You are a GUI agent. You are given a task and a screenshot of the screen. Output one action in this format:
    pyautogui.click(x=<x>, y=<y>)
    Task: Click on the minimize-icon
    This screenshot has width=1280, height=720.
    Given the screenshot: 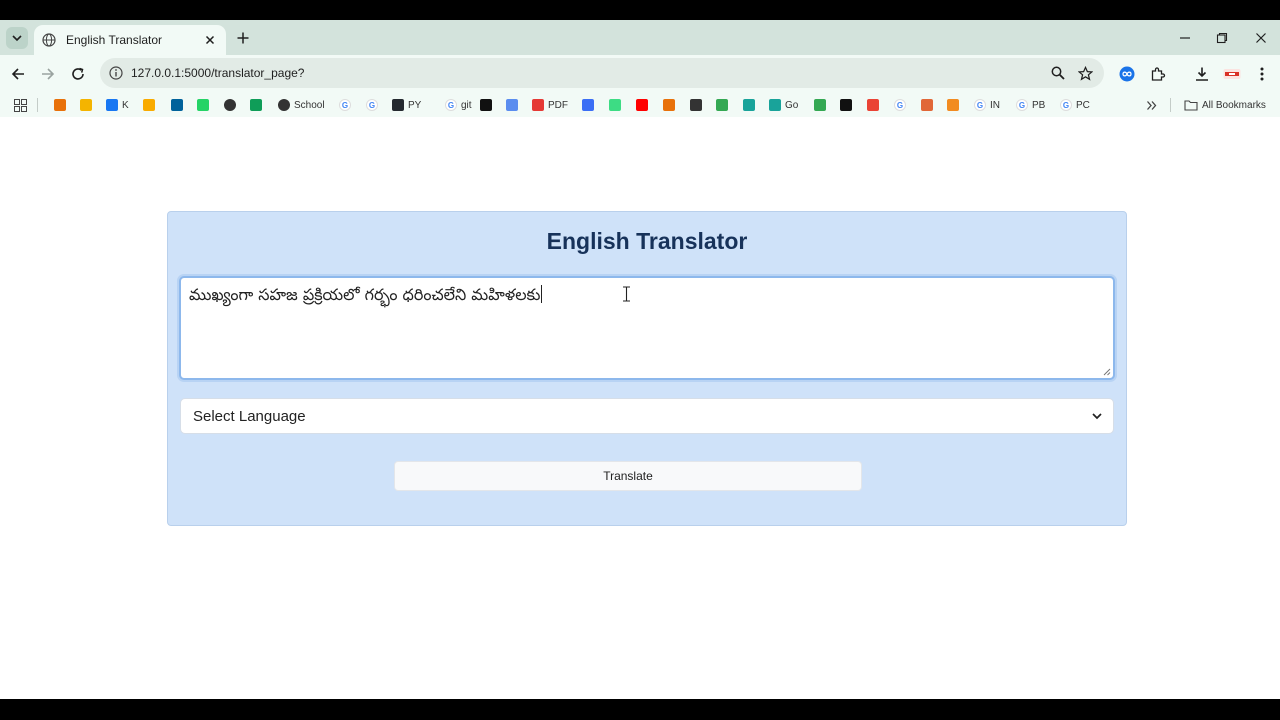 What is the action you would take?
    pyautogui.click(x=1185, y=38)
    